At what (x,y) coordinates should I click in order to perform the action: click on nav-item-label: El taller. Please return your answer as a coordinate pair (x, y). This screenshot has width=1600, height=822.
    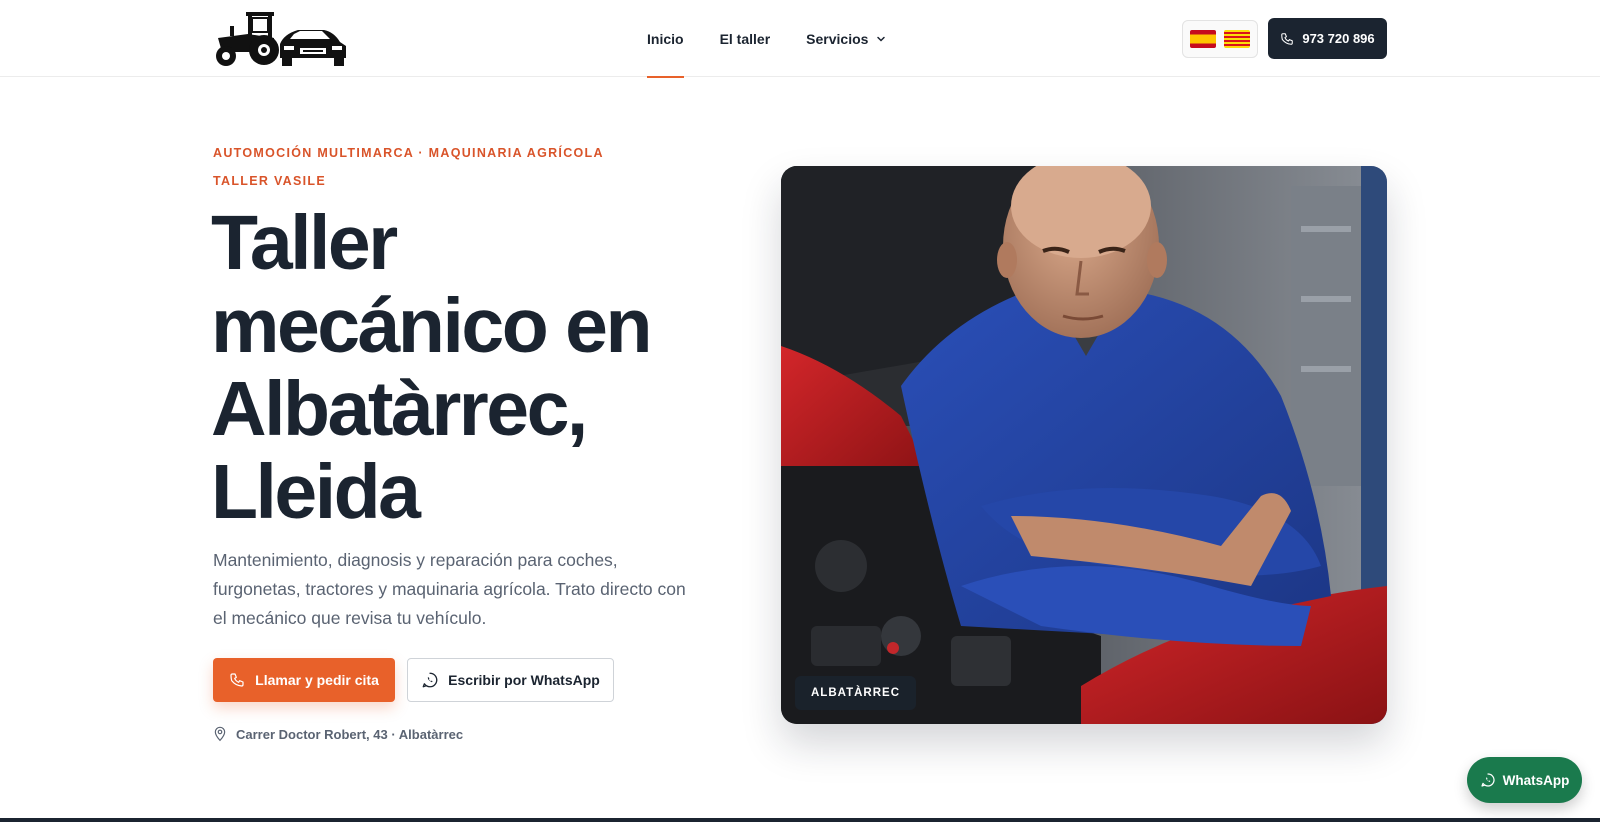
    Looking at the image, I should click on (745, 38).